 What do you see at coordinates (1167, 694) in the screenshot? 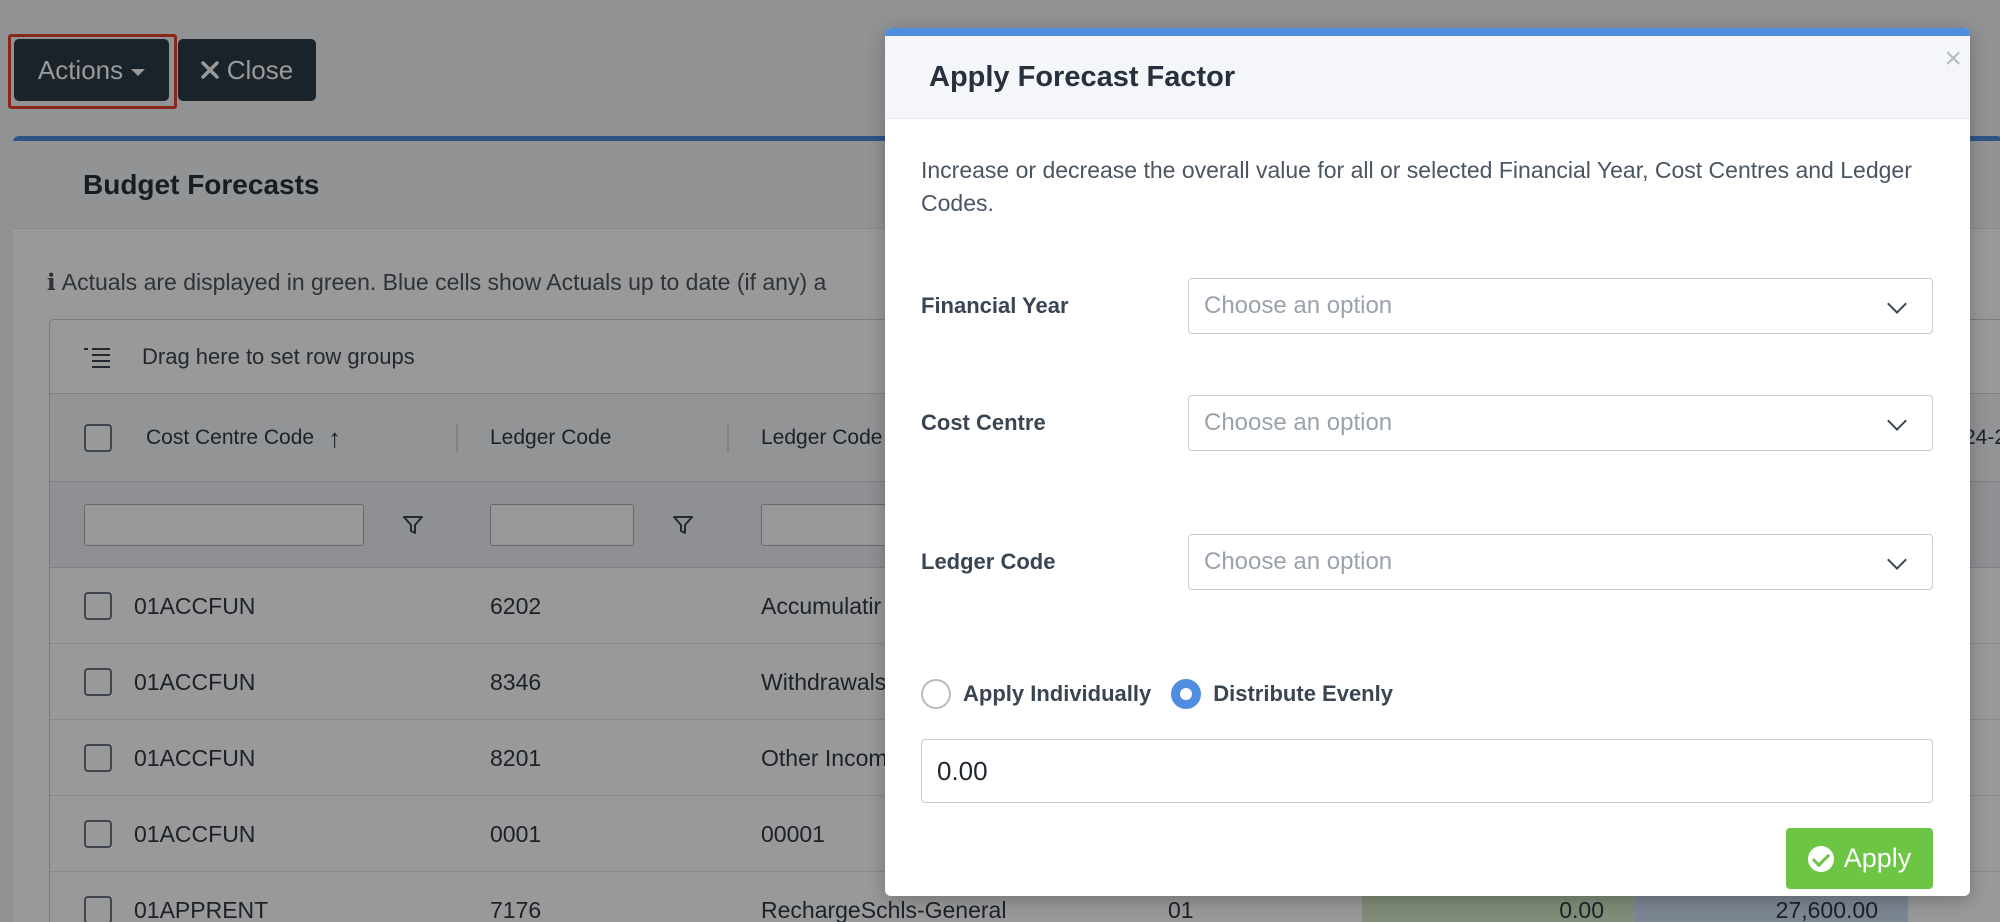
I see `distribution-radio-group: Apply Individually Distribute Evenly` at bounding box center [1167, 694].